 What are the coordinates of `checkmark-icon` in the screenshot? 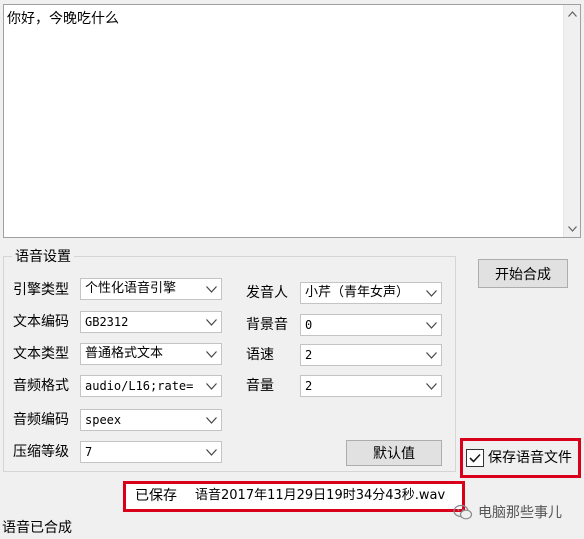 It's located at (475, 458).